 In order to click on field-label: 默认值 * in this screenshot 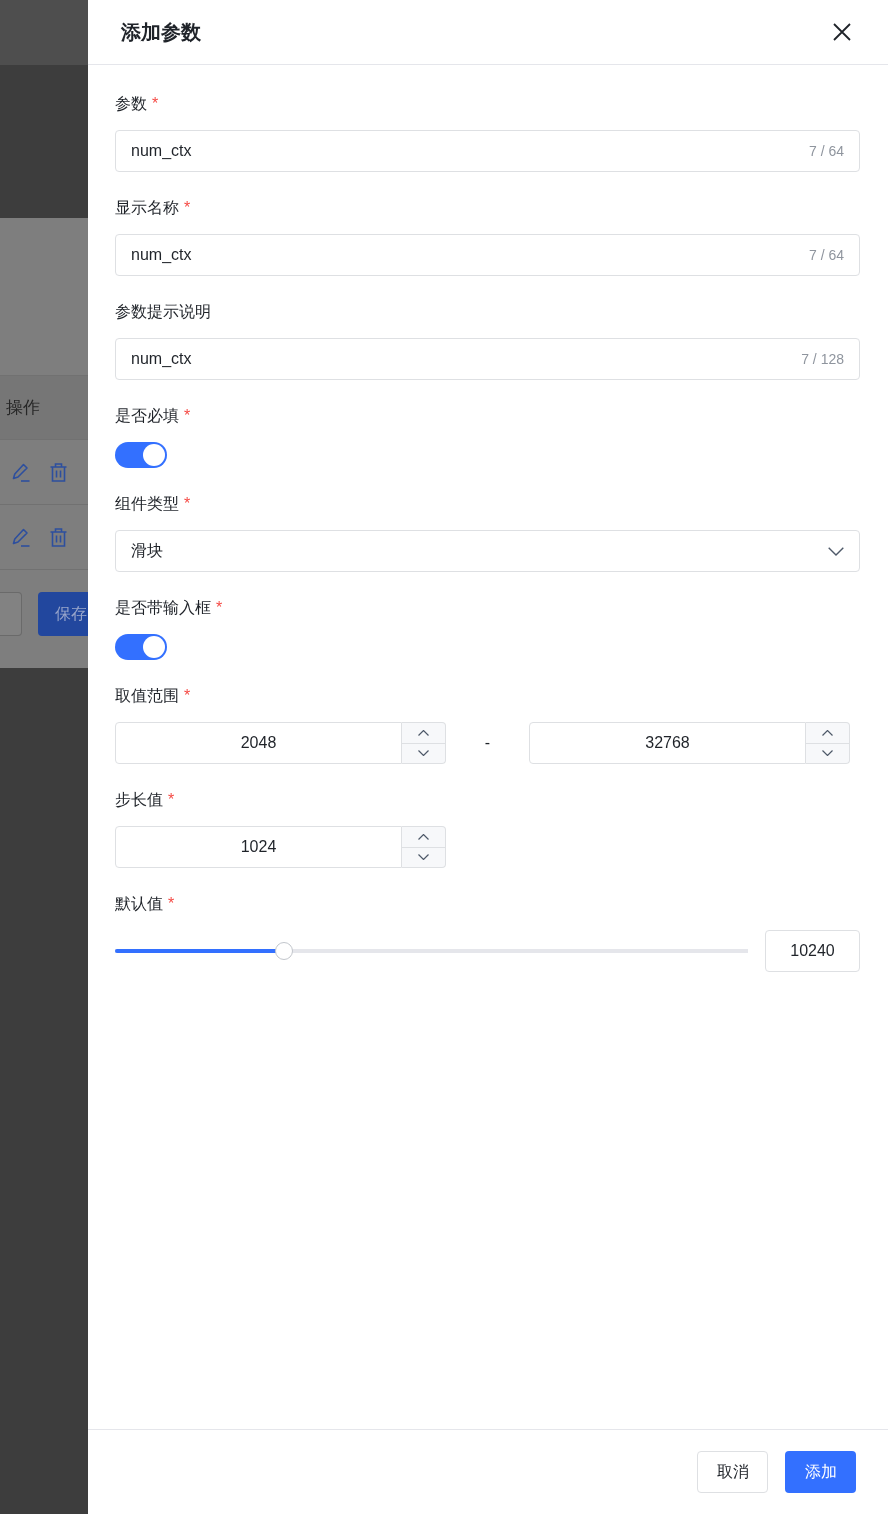, I will do `click(145, 903)`.